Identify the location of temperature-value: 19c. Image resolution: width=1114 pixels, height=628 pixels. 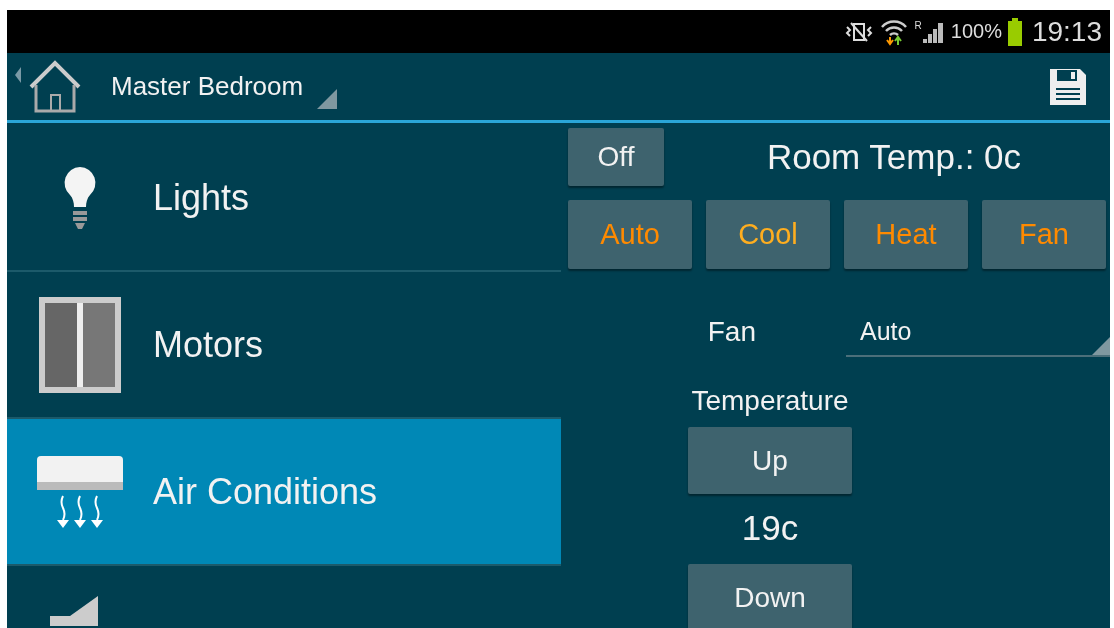
(770, 528).